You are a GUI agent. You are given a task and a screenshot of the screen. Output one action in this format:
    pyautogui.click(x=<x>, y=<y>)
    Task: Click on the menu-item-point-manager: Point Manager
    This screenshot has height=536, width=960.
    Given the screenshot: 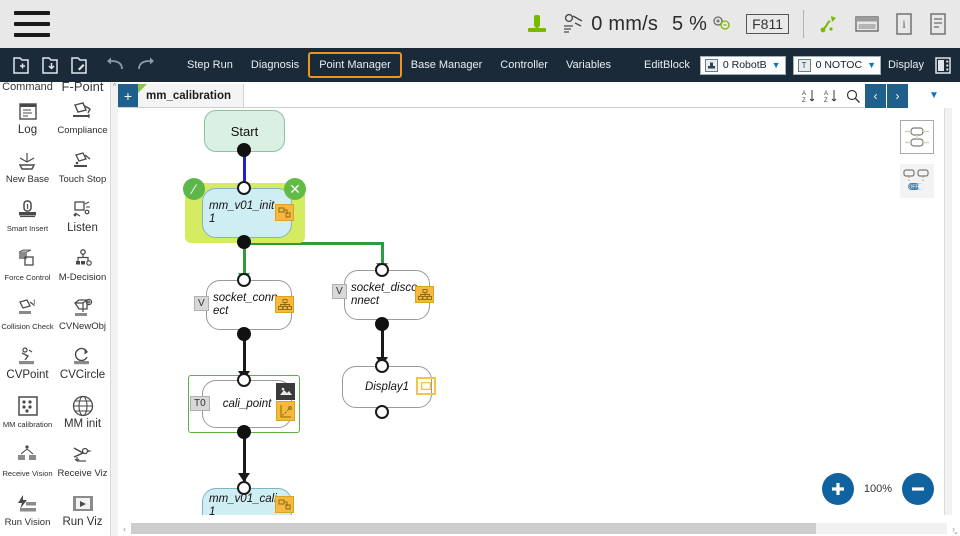 What is the action you would take?
    pyautogui.click(x=355, y=65)
    